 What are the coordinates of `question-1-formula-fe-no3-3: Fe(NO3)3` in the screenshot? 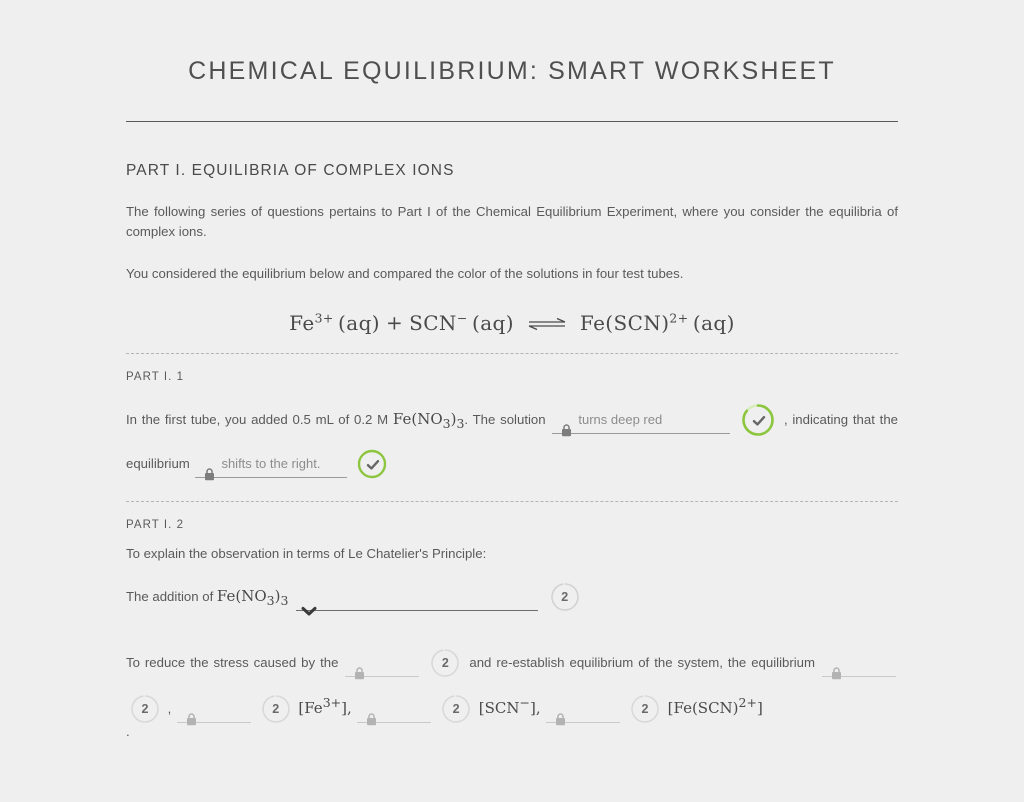 It's located at (428, 420).